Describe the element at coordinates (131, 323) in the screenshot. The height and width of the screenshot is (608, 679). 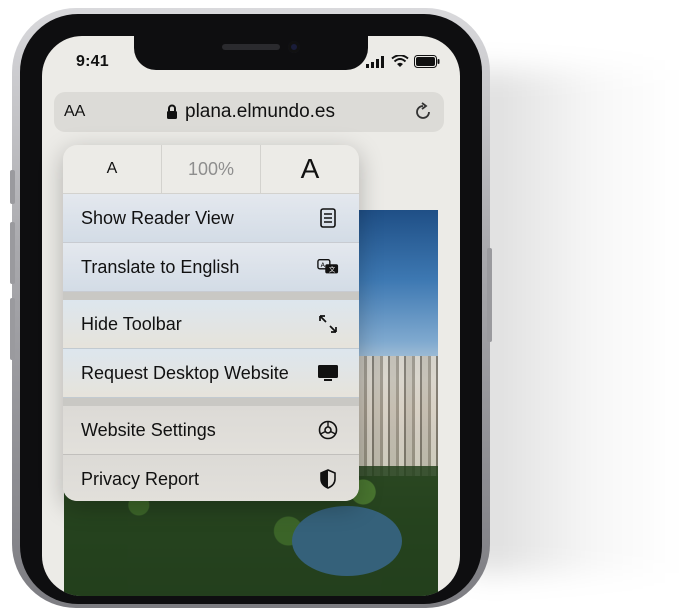
I see `menu-item-label: Hide Toolbar` at that location.